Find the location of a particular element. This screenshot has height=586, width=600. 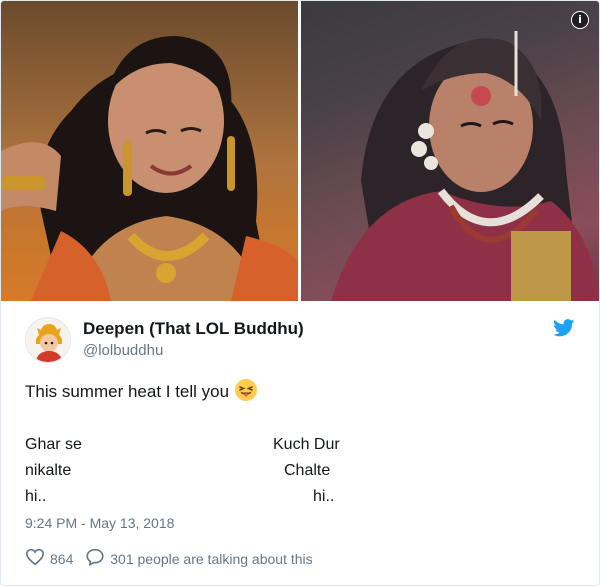

tweet-actions: 864 301 people are talking about this is located at coordinates (173, 560).